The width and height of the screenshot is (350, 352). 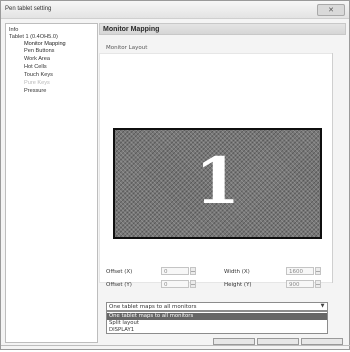 What do you see at coordinates (35, 91) in the screenshot?
I see `tree-item-pressure: Pressure` at bounding box center [35, 91].